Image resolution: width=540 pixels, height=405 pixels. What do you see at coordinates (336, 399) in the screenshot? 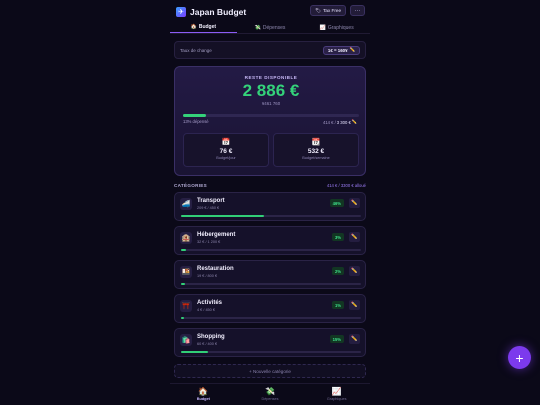
I see `nav-label: Graphiques` at bounding box center [336, 399].